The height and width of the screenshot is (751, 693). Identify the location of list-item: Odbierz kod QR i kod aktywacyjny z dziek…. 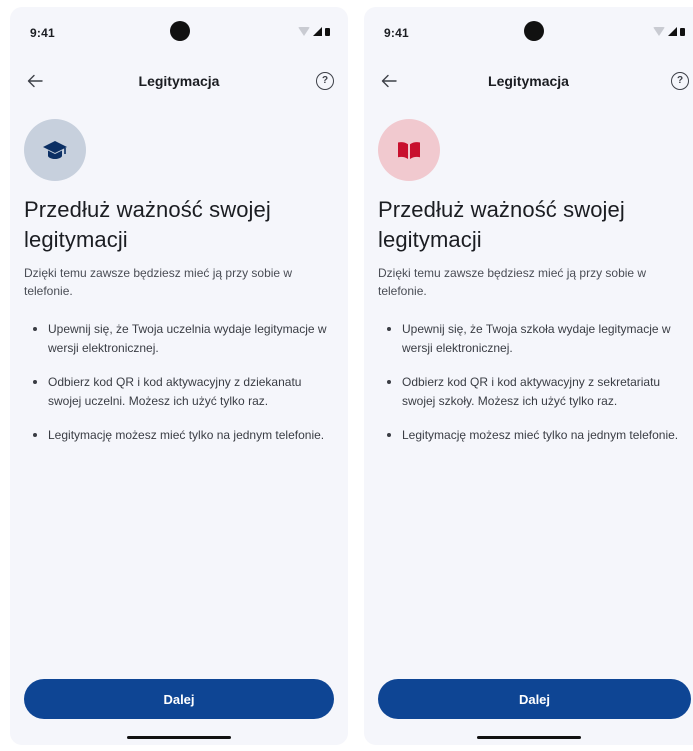
(179, 392).